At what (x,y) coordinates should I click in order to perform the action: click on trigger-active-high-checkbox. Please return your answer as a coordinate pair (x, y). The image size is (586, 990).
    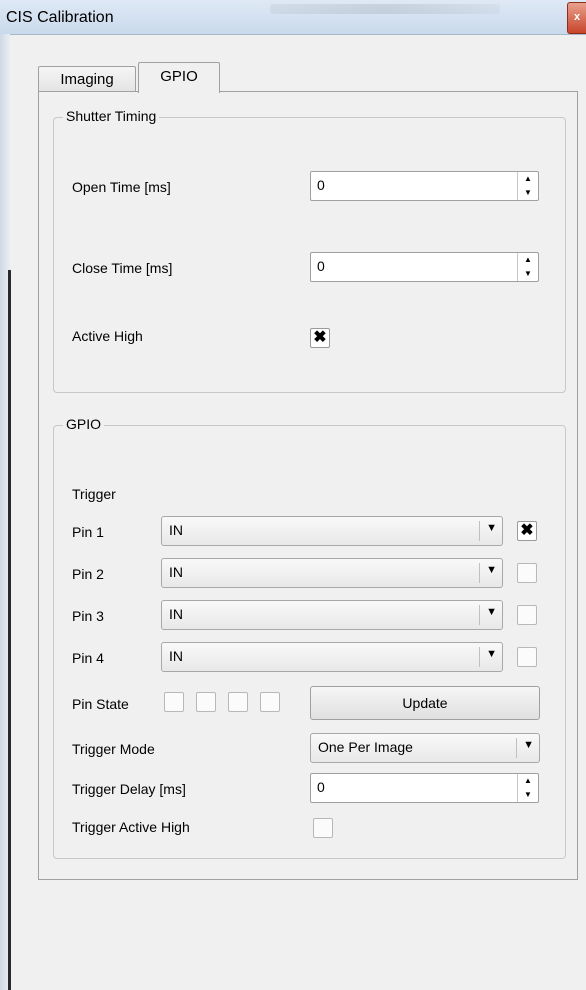
    Looking at the image, I should click on (323, 828).